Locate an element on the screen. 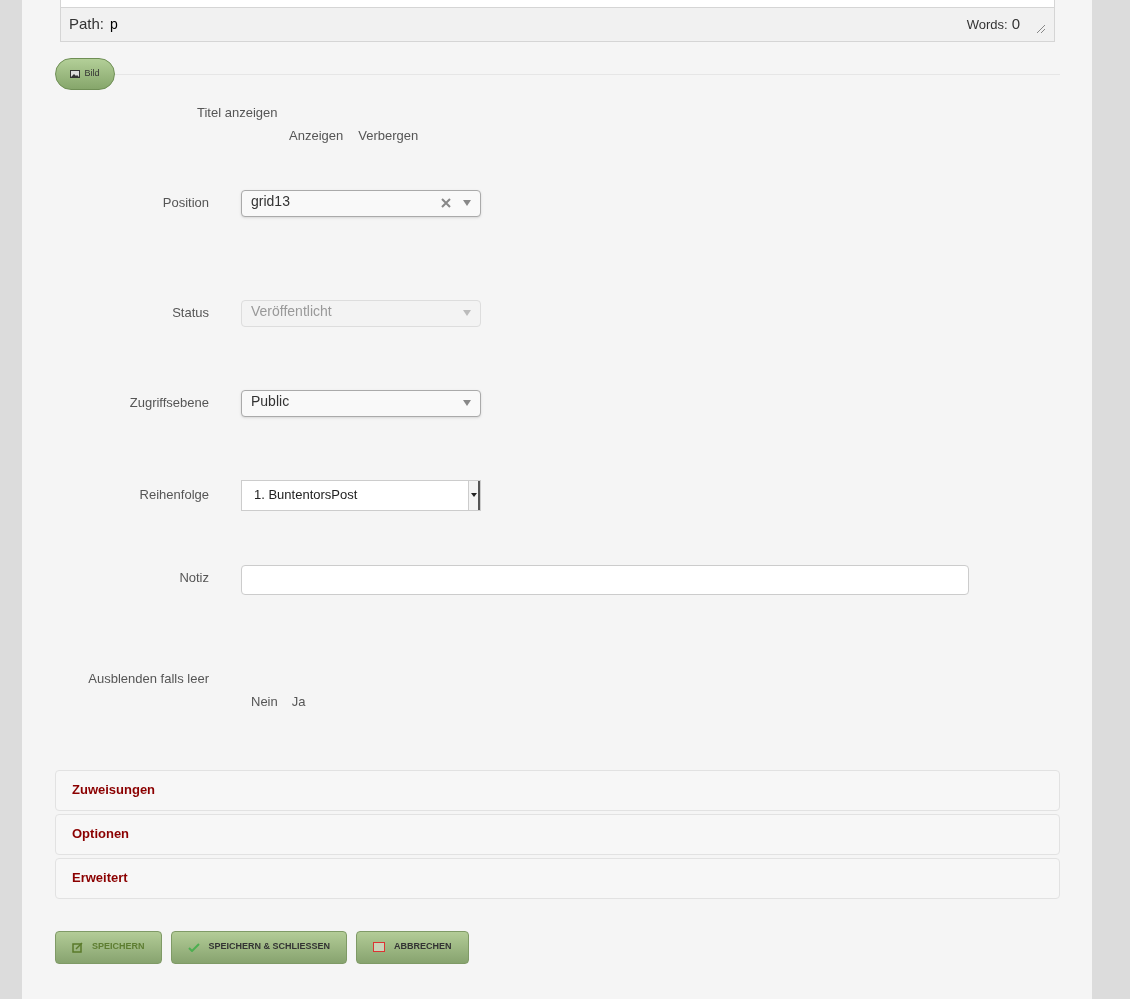 Image resolution: width=1130 pixels, height=999 pixels. words-count: 0 is located at coordinates (1015, 24).